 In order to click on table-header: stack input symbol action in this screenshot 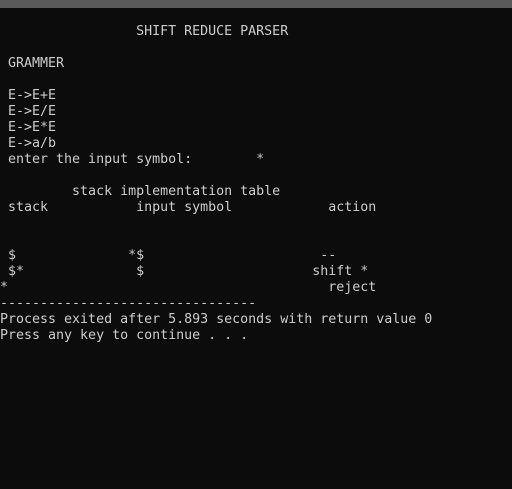, I will do `click(188, 207)`.